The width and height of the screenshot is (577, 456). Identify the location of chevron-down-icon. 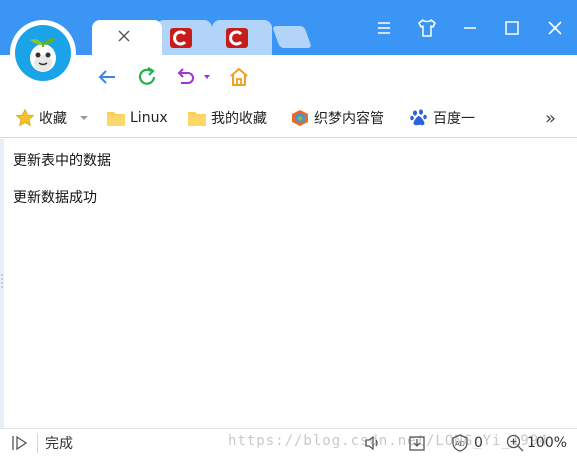
(84, 118).